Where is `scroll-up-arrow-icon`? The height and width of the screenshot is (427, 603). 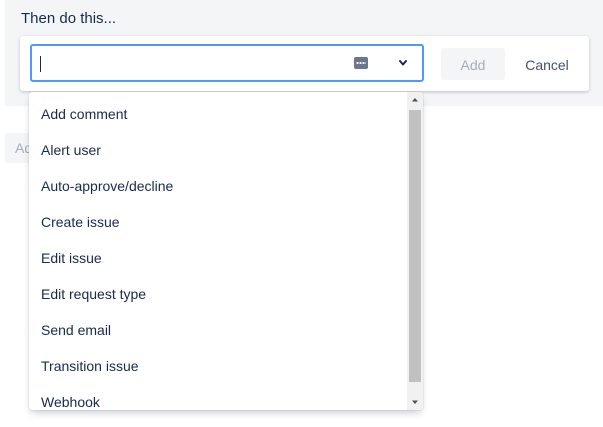 scroll-up-arrow-icon is located at coordinates (415, 100).